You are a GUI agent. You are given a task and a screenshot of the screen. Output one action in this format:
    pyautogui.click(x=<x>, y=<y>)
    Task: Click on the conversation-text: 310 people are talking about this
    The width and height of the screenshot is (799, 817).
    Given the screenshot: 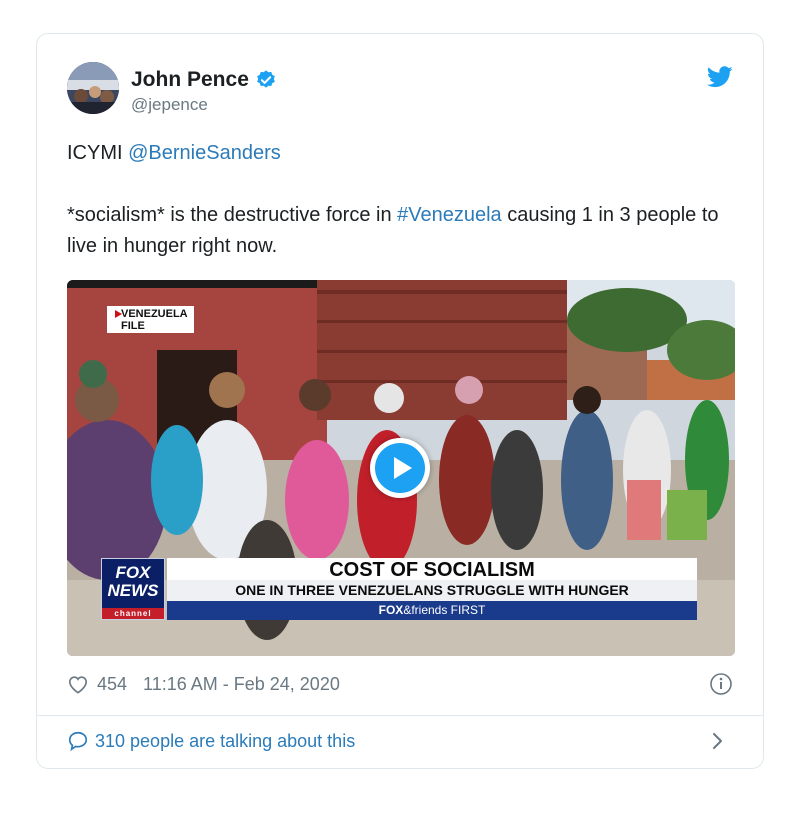 What is the action you would take?
    pyautogui.click(x=225, y=740)
    